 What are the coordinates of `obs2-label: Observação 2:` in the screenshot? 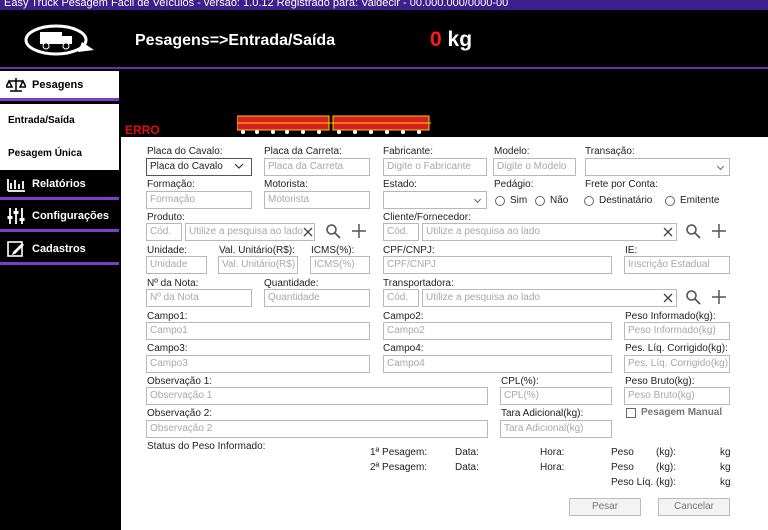 It's located at (180, 413).